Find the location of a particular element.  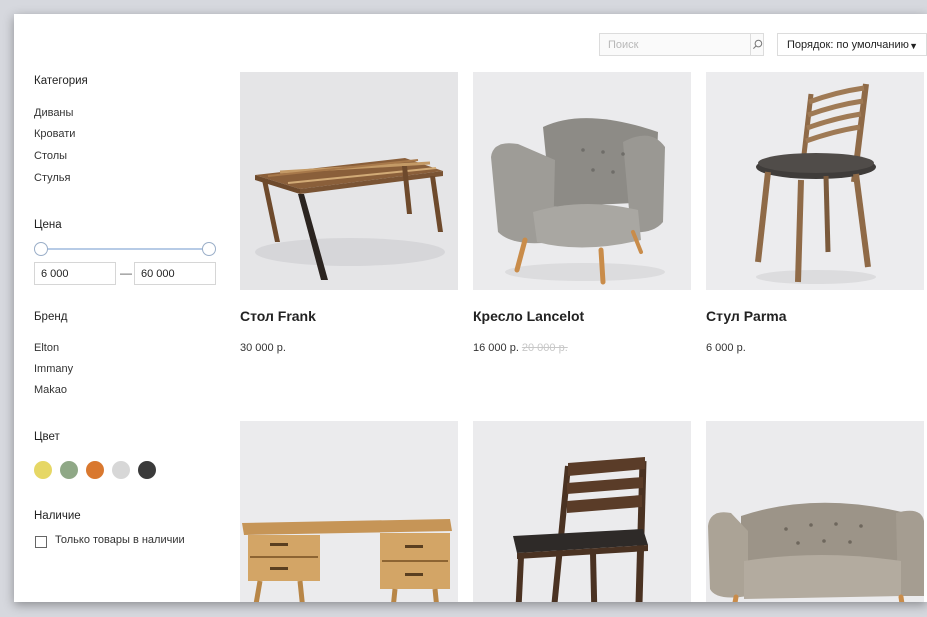

price-min-input: 6 000 is located at coordinates (75, 273).